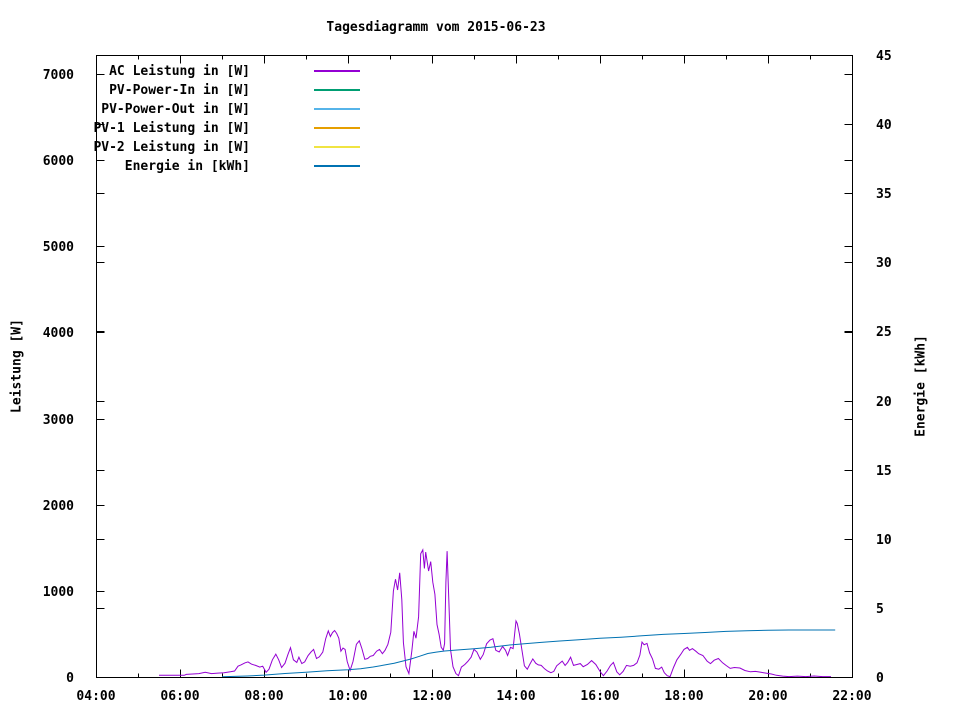 The image size is (960, 720). Describe the element at coordinates (58, 247) in the screenshot. I see `svg-text: 5000` at that location.